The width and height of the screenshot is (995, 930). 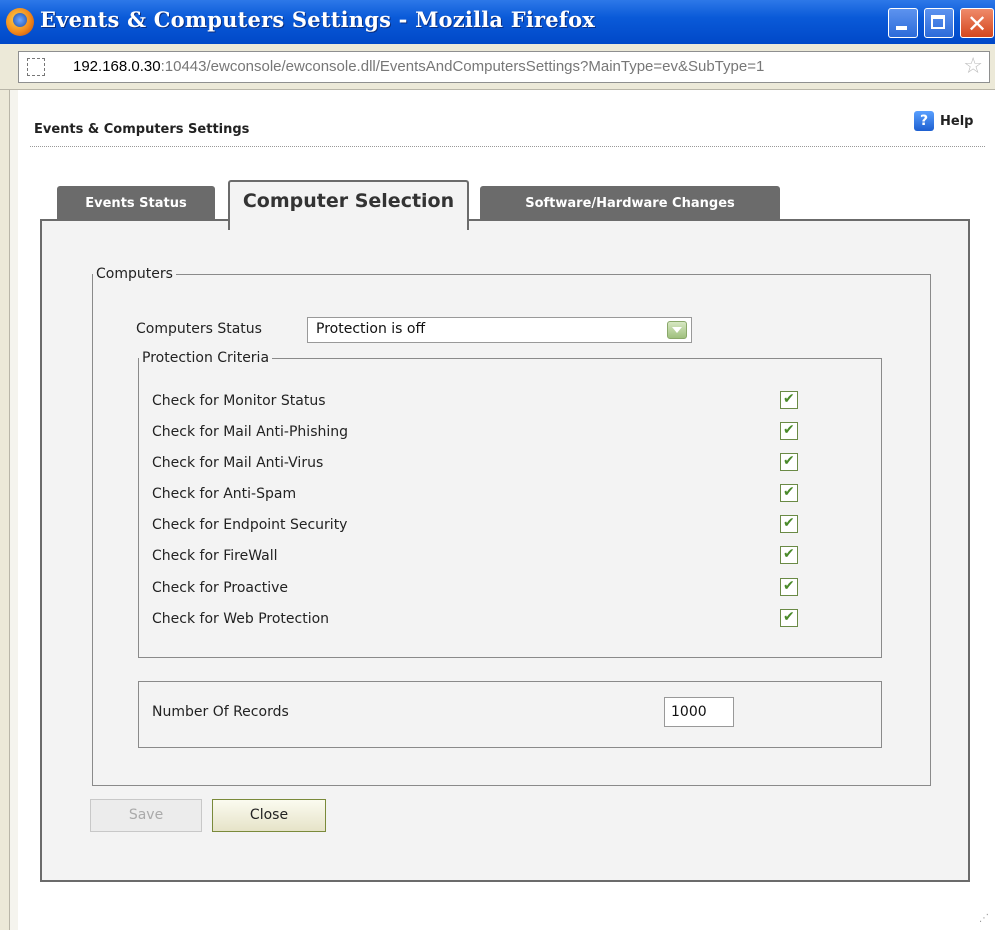 What do you see at coordinates (482, 433) in the screenshot?
I see `criteria-row: Check for Mail Anti-Phishing` at bounding box center [482, 433].